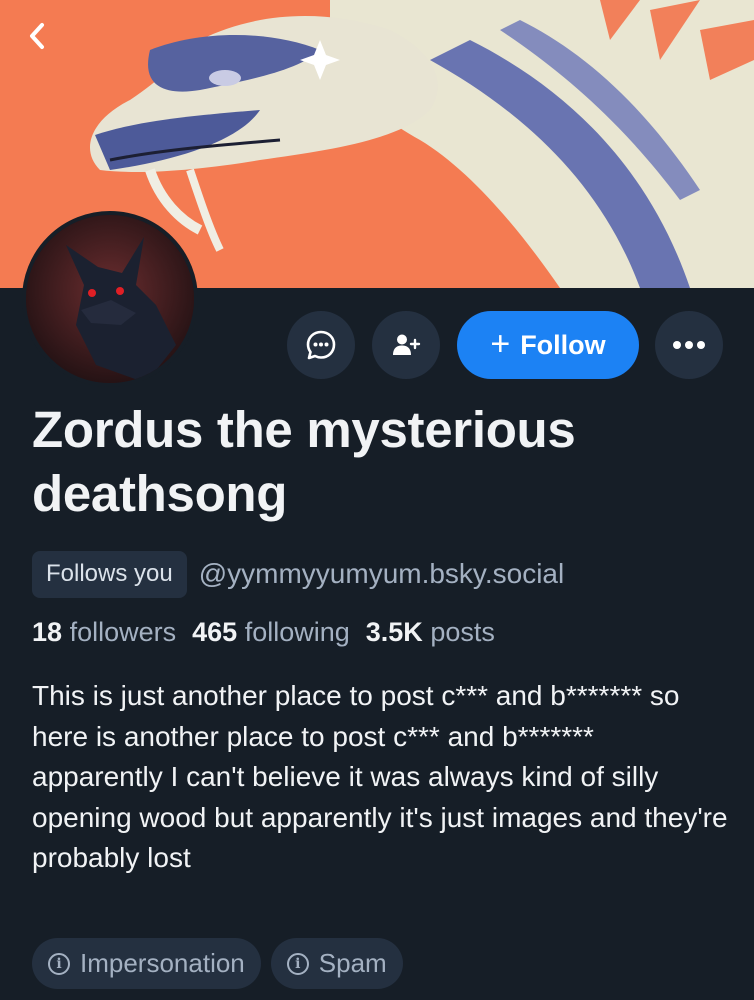 The image size is (754, 1000). I want to click on follows-you-badge: Follows you, so click(109, 574).